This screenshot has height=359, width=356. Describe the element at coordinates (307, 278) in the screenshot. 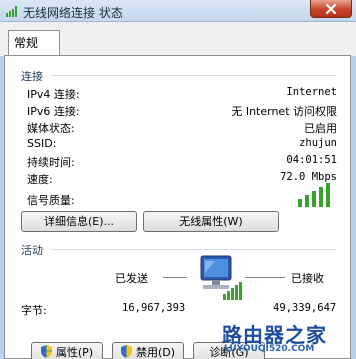

I see `received-label: 已接收` at that location.